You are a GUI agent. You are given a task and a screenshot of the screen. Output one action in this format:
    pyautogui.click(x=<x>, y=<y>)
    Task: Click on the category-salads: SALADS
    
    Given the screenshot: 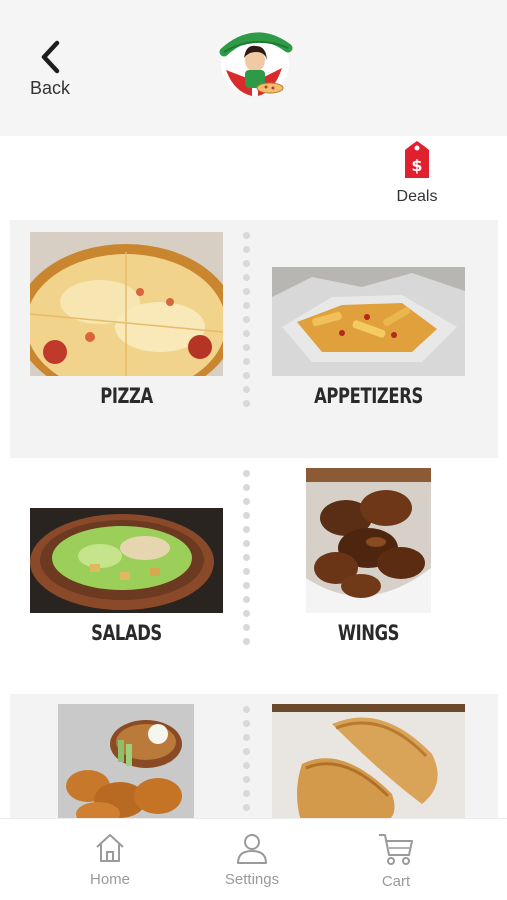 What is the action you would take?
    pyautogui.click(x=126, y=576)
    